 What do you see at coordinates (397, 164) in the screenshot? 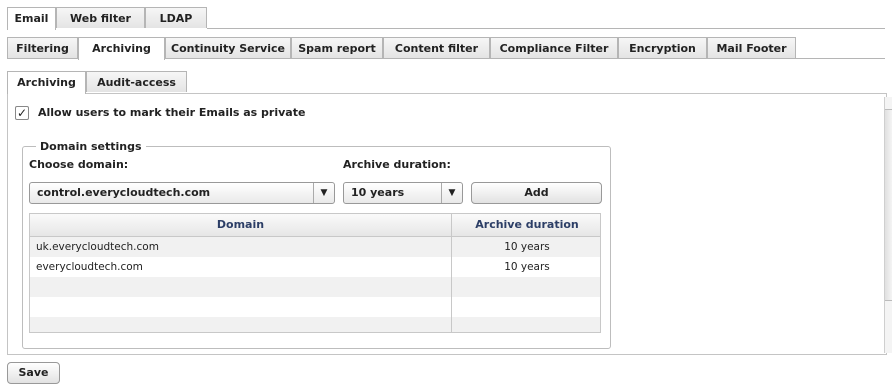
I see `archive-duration-label: Archive duration:` at bounding box center [397, 164].